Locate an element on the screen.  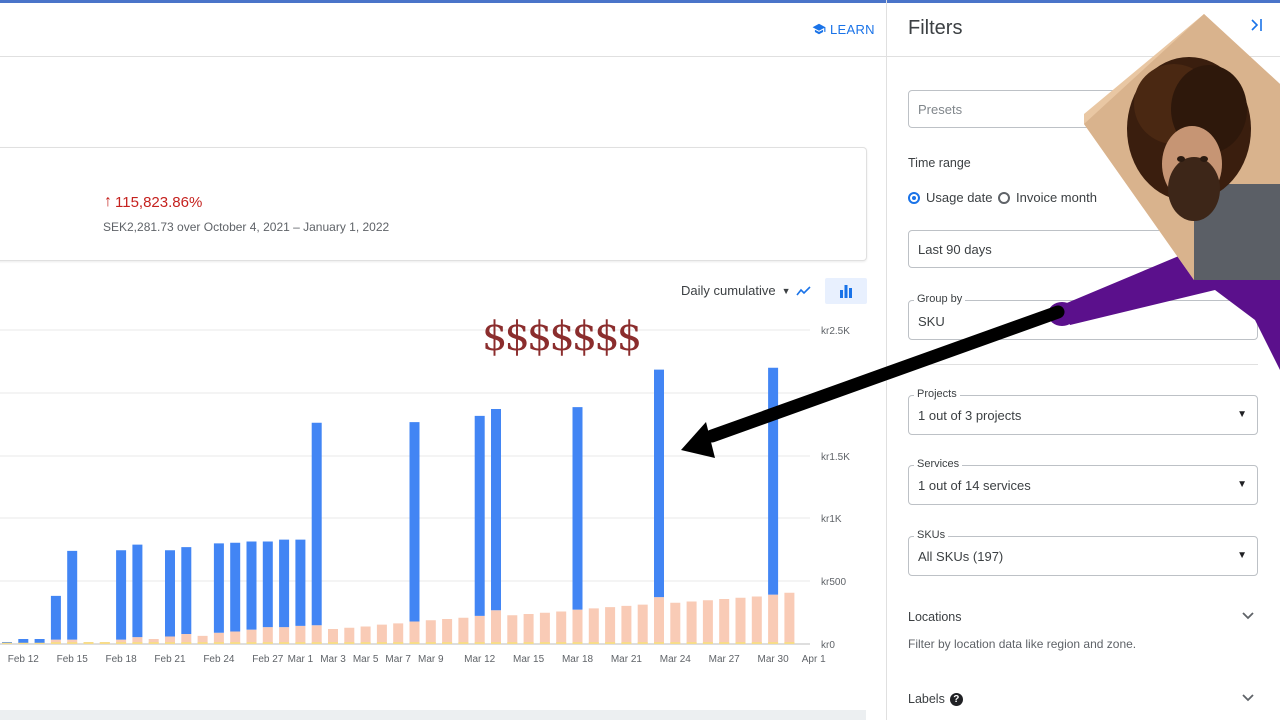
help-icon: ? is located at coordinates (956, 700).